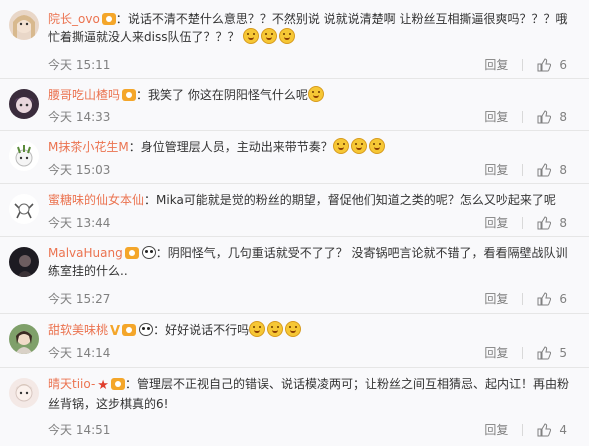  I want to click on username: 蜜糖味的仙女本仙, so click(96, 200).